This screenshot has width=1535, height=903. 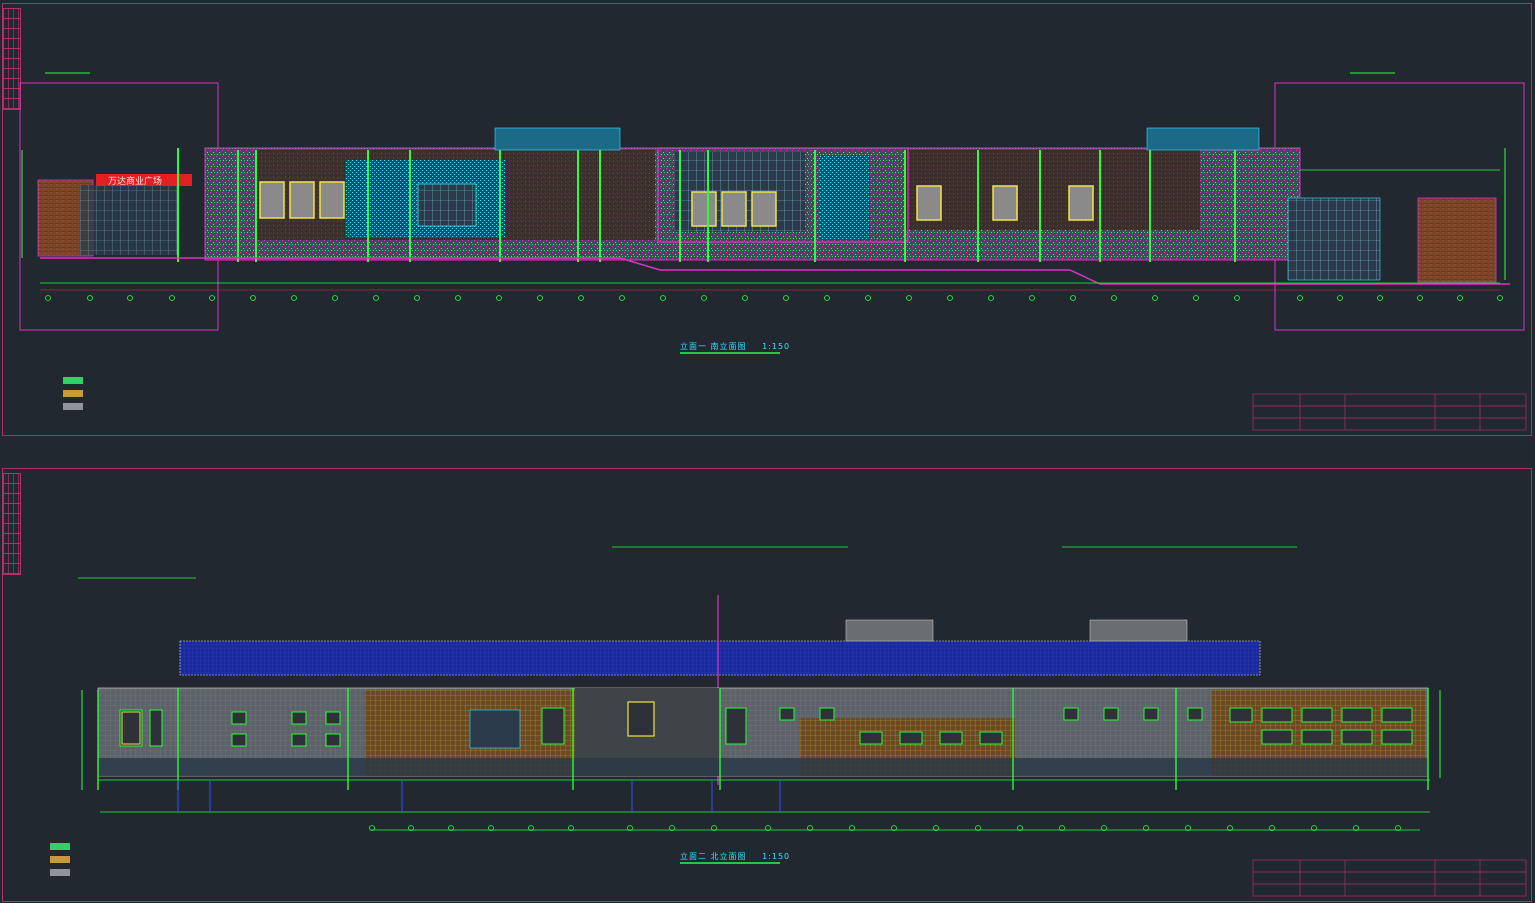 I want to click on north-elevation-caption: 立面二 北立面图 1:150, so click(x=735, y=856).